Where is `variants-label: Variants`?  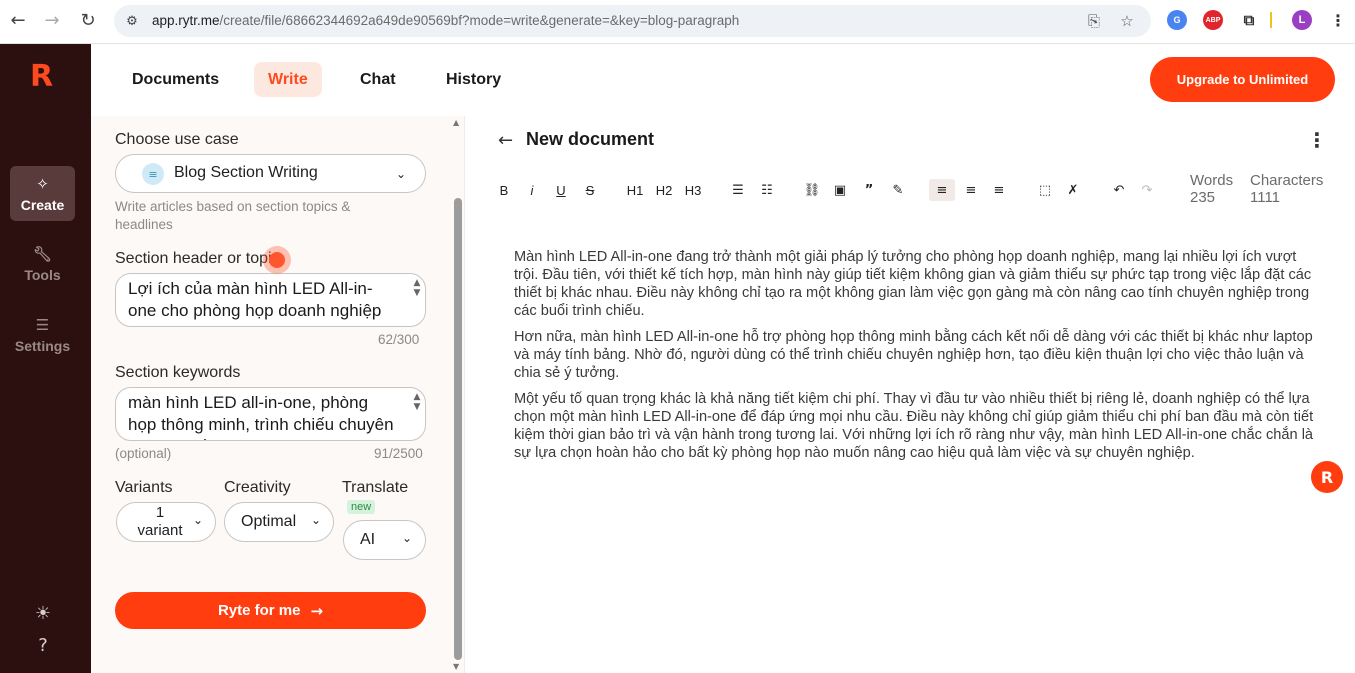
variants-label: Variants is located at coordinates (144, 487).